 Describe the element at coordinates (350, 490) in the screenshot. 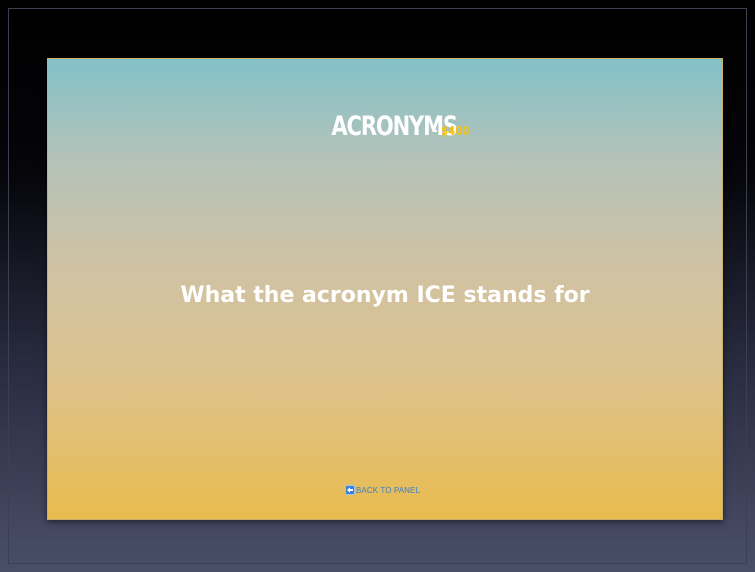

I see `back-arrow-icon` at that location.